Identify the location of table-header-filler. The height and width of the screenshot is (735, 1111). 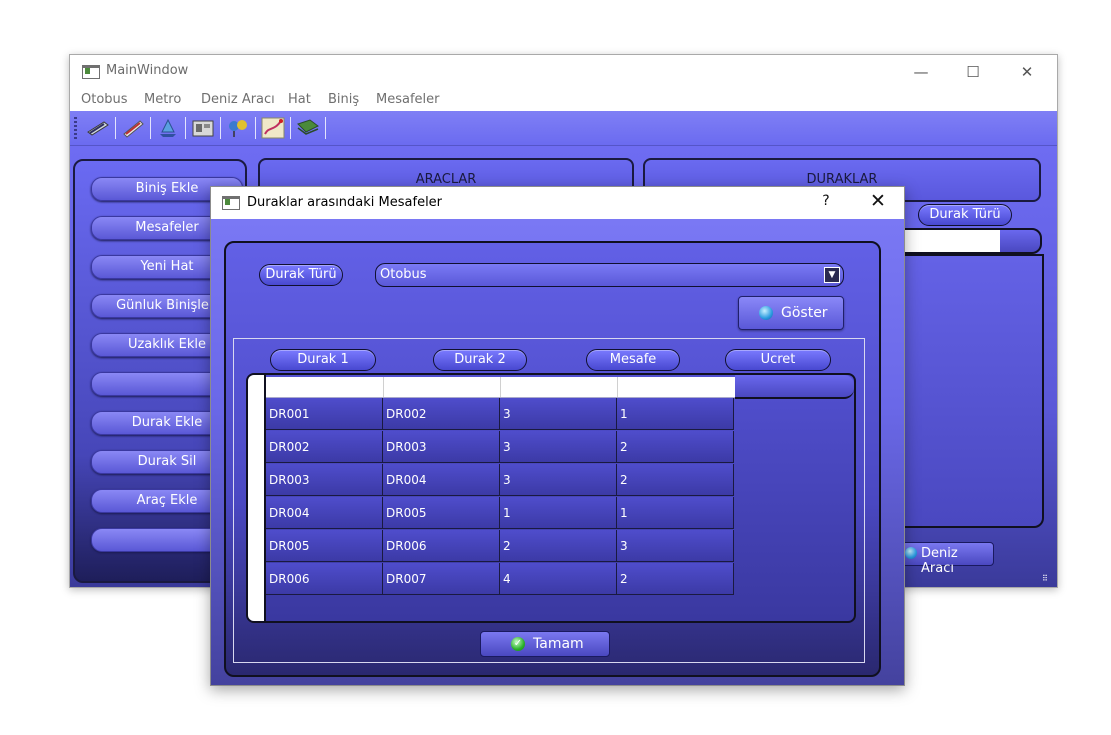
(794, 387).